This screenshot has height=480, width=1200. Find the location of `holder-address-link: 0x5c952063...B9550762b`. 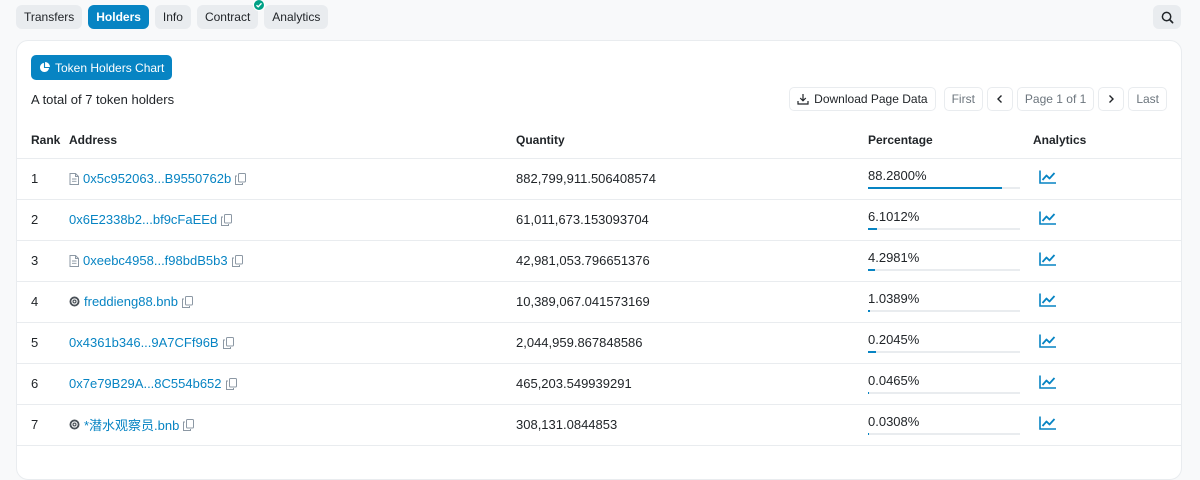

holder-address-link: 0x5c952063...B9550762b is located at coordinates (157, 178).